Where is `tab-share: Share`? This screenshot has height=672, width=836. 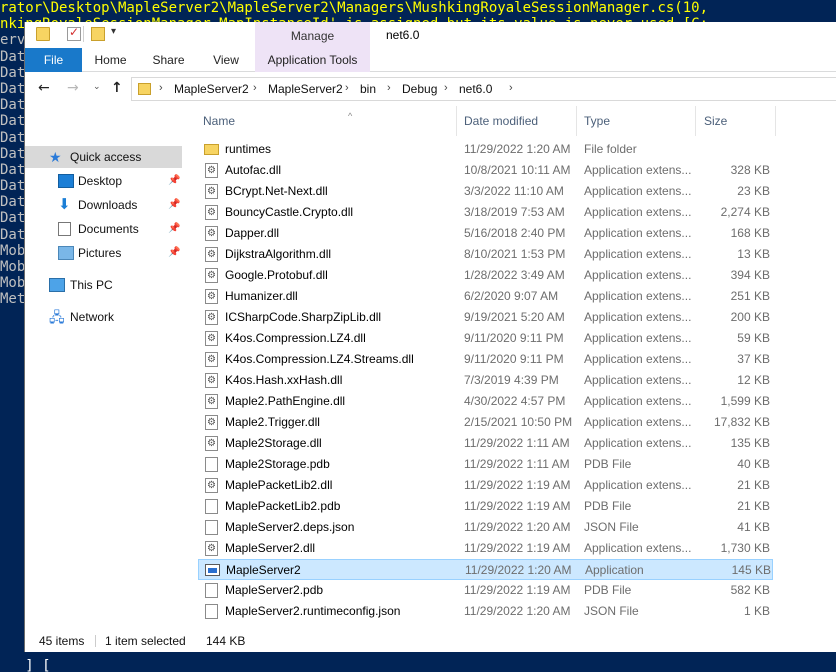
tab-share: Share is located at coordinates (168, 60).